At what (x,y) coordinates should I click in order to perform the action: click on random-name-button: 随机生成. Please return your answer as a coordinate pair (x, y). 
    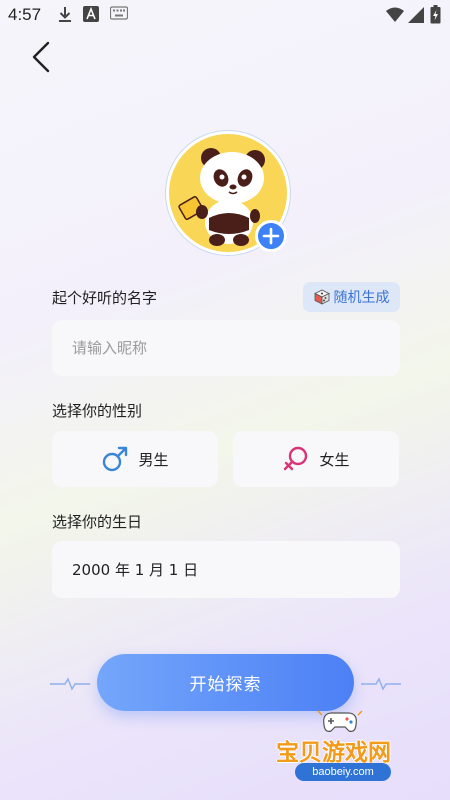
    Looking at the image, I should click on (351, 297).